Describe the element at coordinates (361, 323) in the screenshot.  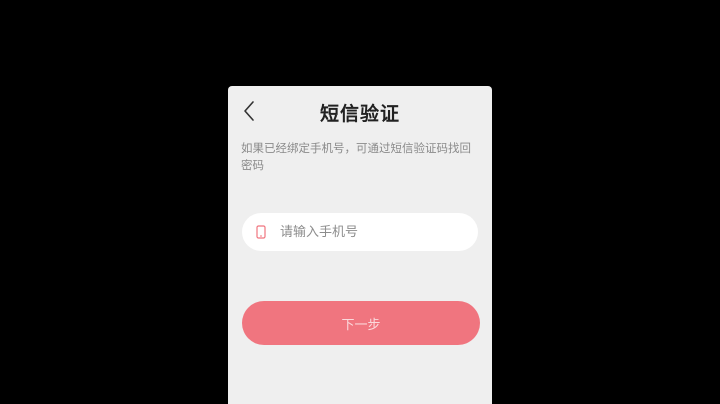
I see `next-button: 下一步` at that location.